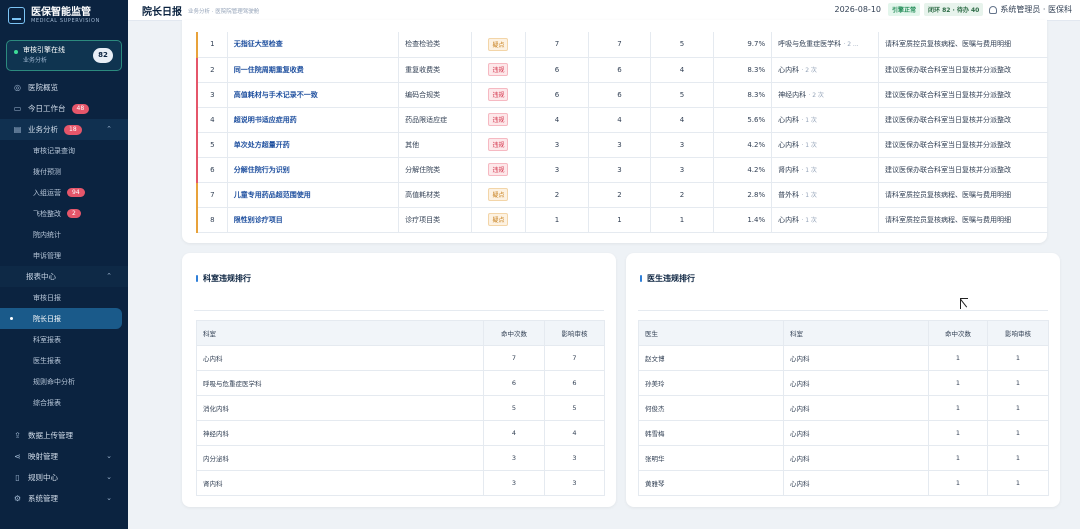 The image size is (1080, 529). I want to click on table-row: 张明华 心内科 1 1, so click(843, 458).